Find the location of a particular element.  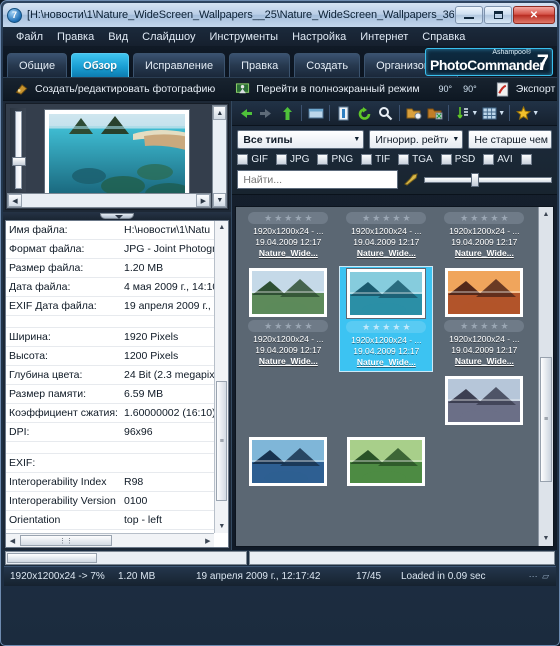

tab-browse: Обзор is located at coordinates (100, 65).